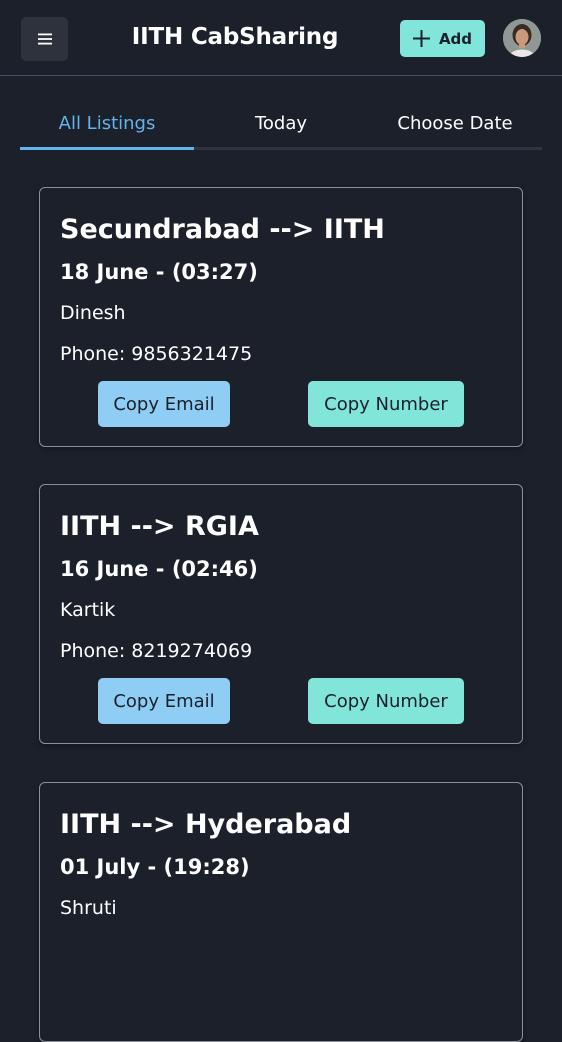 The height and width of the screenshot is (1042, 562). I want to click on listing-datetime: 18 June - (03:27), so click(159, 272).